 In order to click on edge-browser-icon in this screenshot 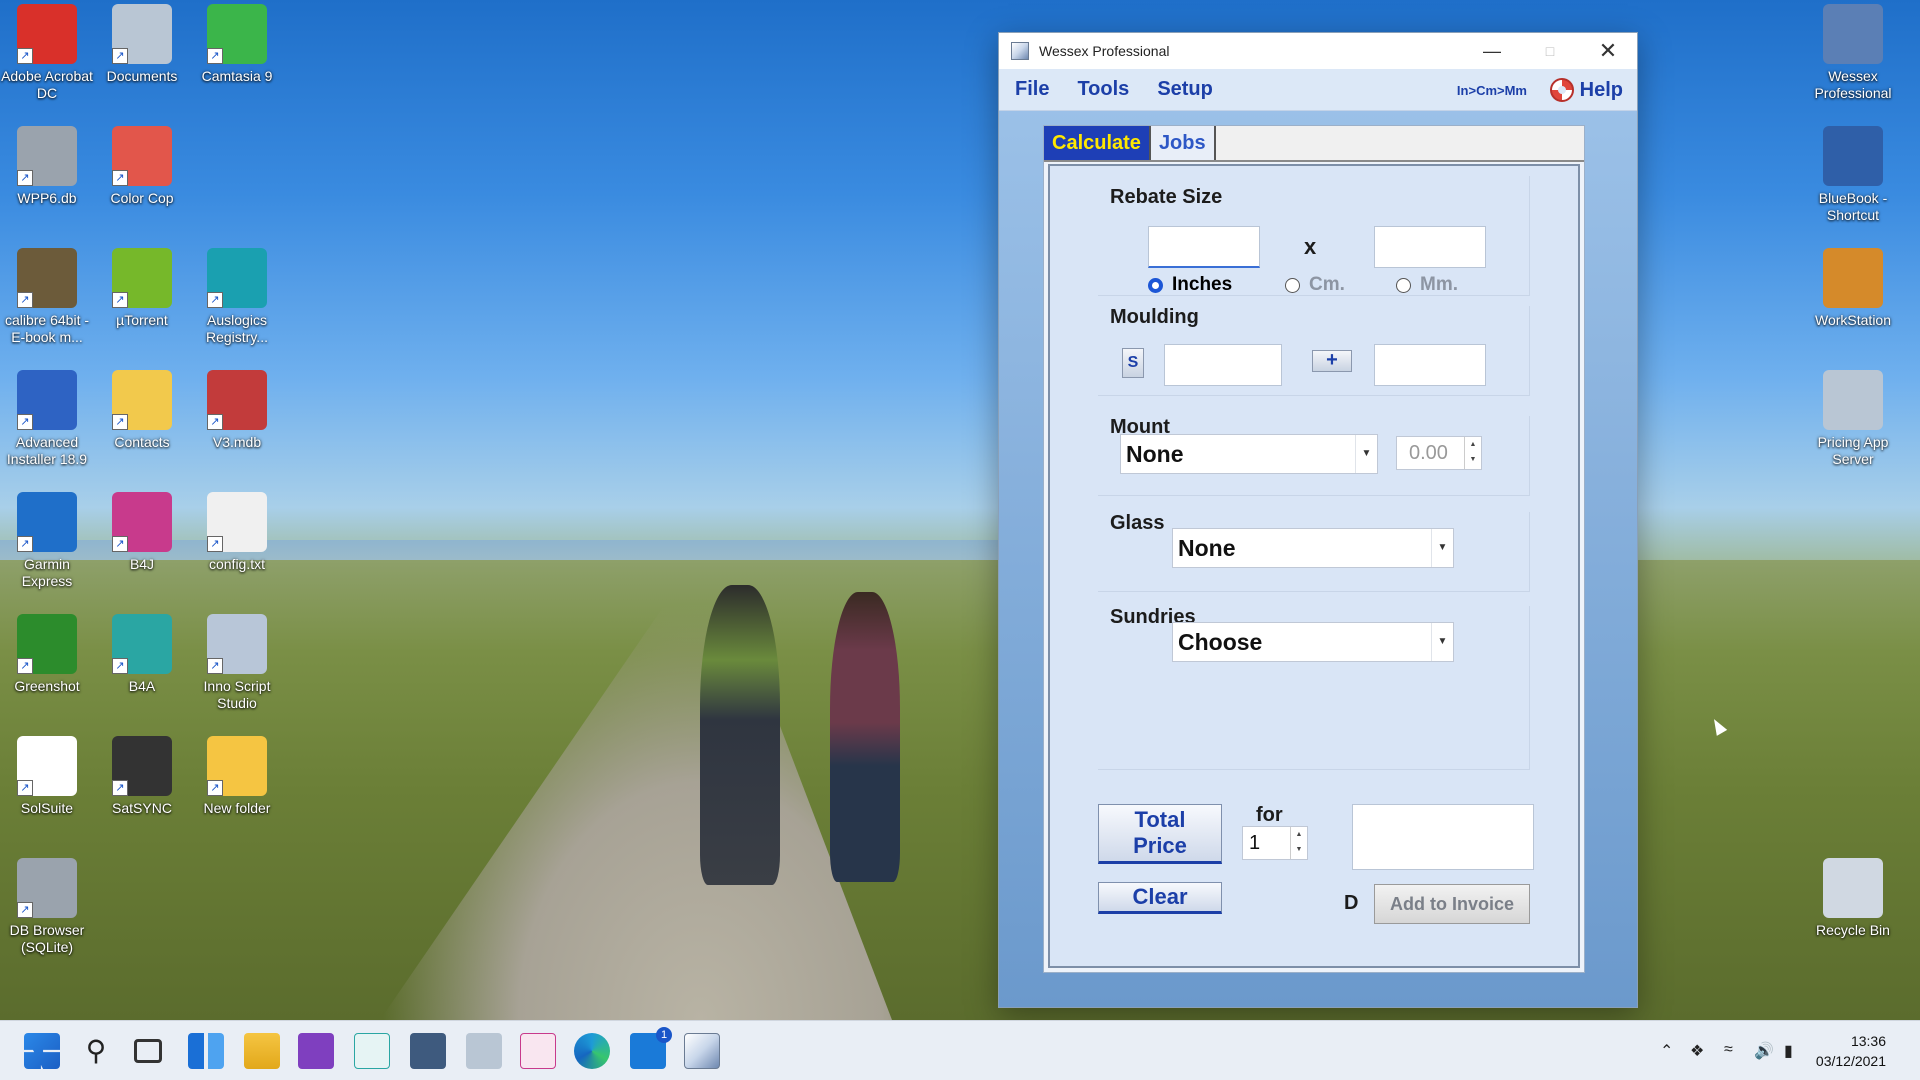, I will do `click(592, 1051)`.